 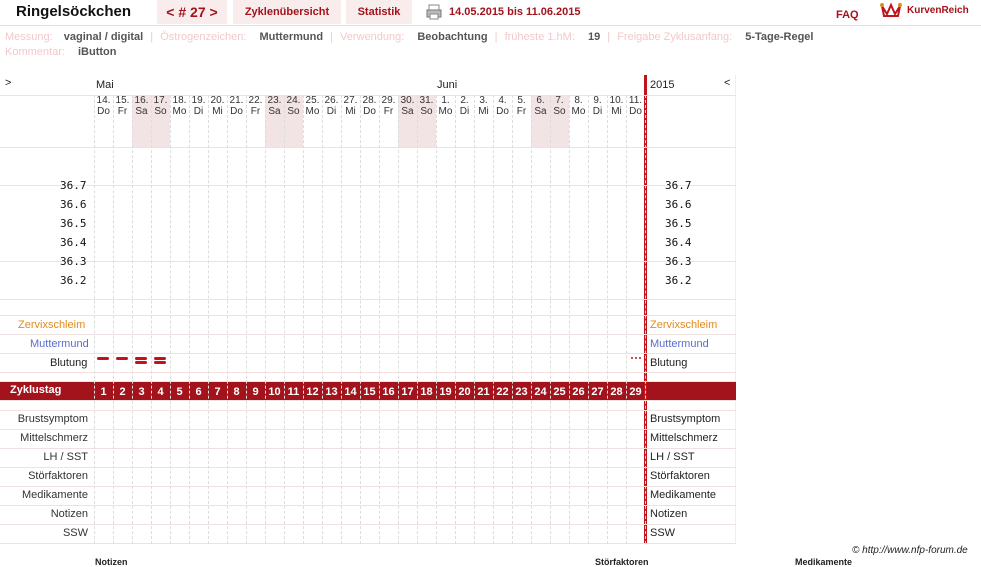 What do you see at coordinates (938, 11) in the screenshot?
I see `brand-name: KurvenReich` at bounding box center [938, 11].